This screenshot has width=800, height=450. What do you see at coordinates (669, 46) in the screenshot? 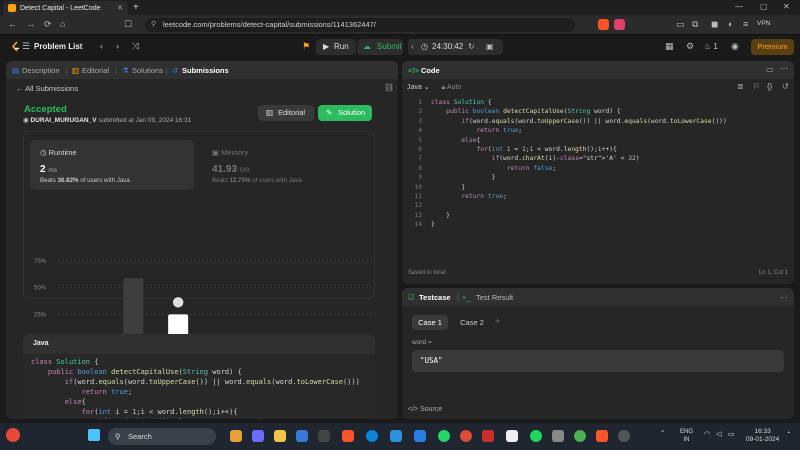
I see `layout-icon: ▦` at bounding box center [669, 46].